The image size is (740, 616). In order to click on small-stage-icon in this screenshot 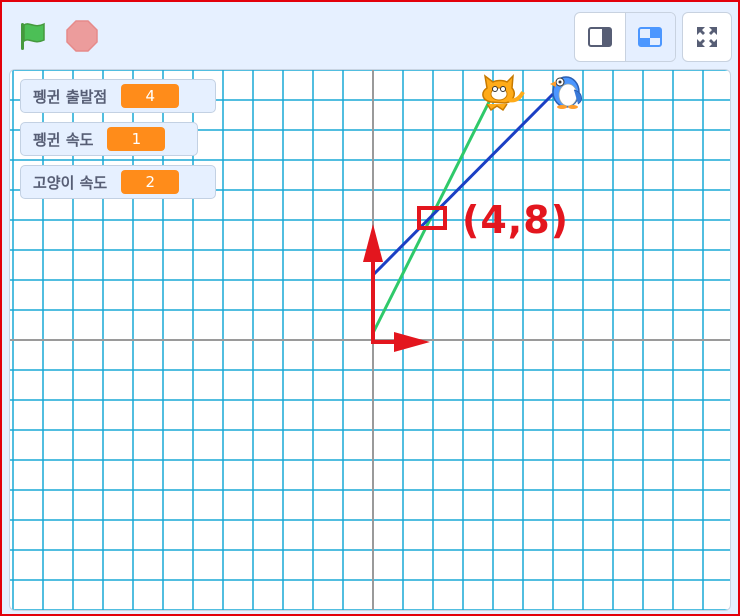, I will do `click(599, 37)`.